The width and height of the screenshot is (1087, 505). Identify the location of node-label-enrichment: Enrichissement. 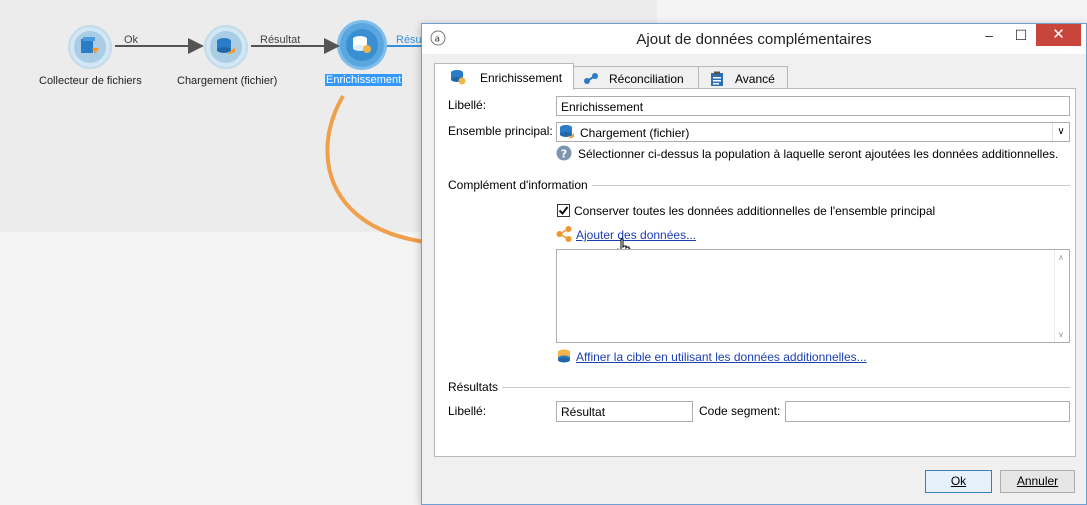
(364, 80).